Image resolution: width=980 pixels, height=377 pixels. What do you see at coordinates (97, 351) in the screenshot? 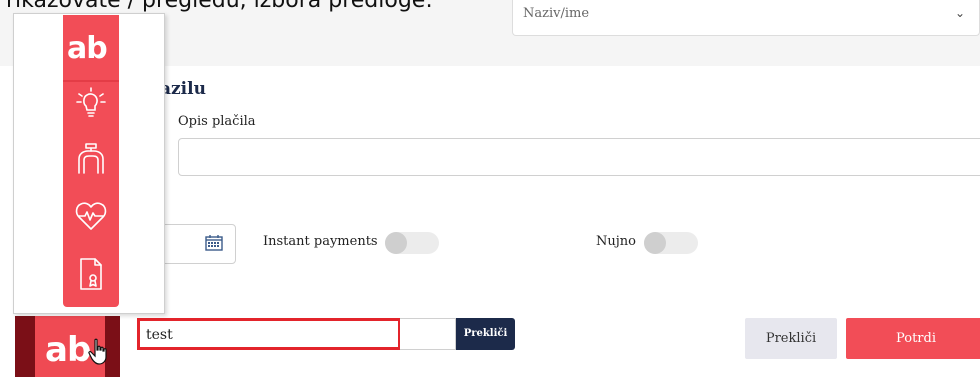
I see `hand-cursor-icon` at bounding box center [97, 351].